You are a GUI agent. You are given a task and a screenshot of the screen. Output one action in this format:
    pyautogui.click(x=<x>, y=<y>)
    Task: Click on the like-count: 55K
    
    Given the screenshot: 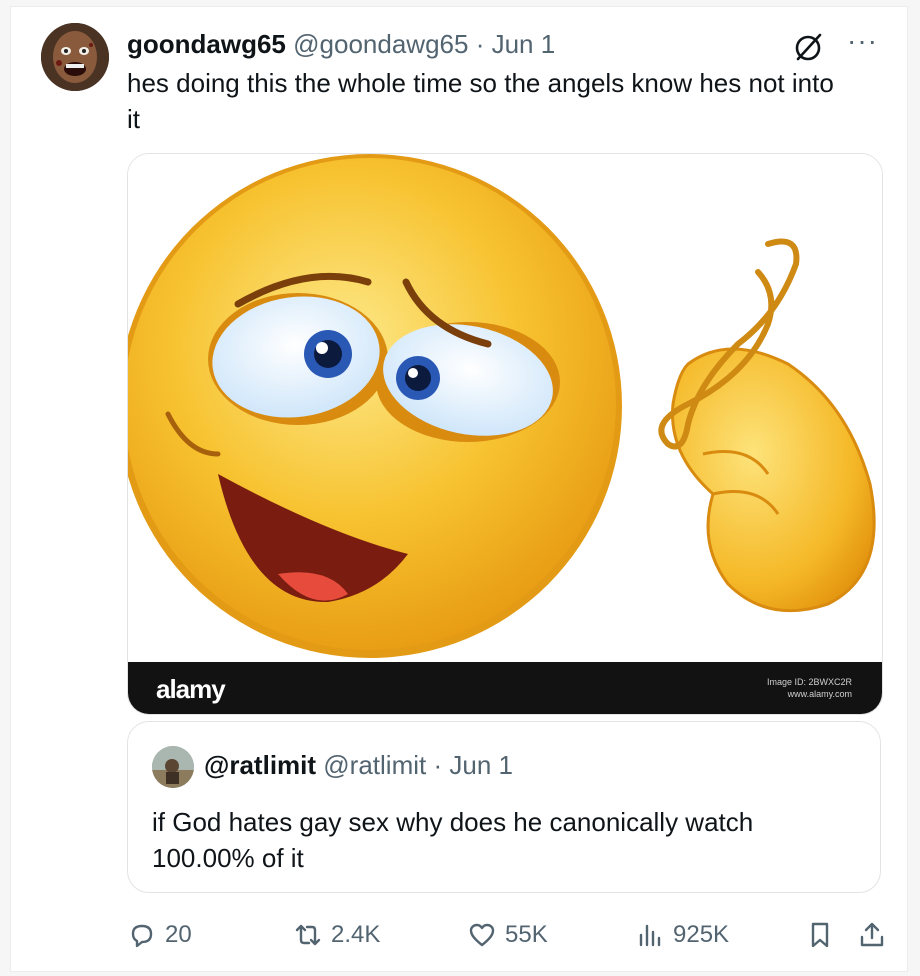 What is the action you would take?
    pyautogui.click(x=526, y=934)
    